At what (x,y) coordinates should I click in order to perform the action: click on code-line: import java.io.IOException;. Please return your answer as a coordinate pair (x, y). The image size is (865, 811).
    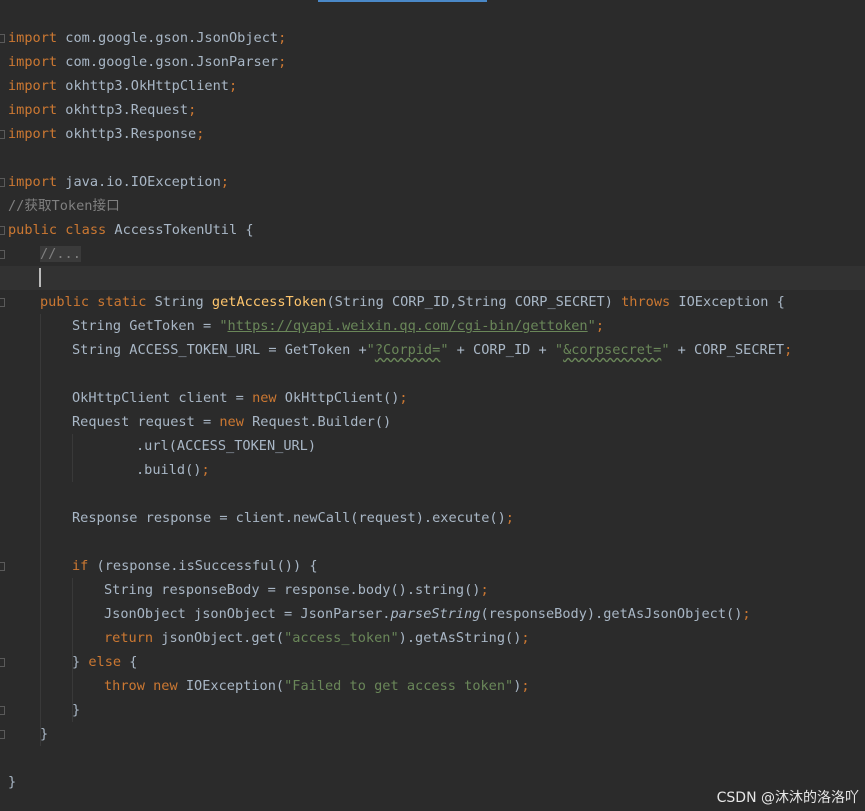
    Looking at the image, I should click on (118, 182).